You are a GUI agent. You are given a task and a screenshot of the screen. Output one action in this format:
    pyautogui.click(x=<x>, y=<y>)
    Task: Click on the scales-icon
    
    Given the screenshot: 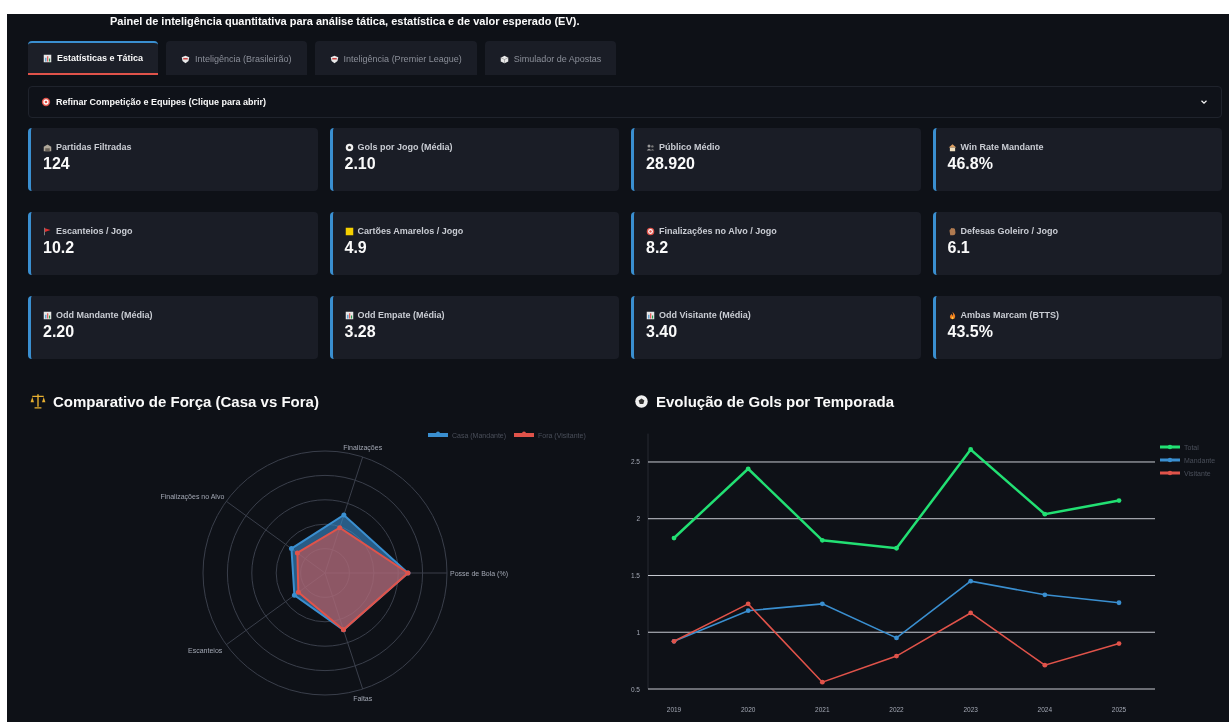 What is the action you would take?
    pyautogui.click(x=38, y=401)
    